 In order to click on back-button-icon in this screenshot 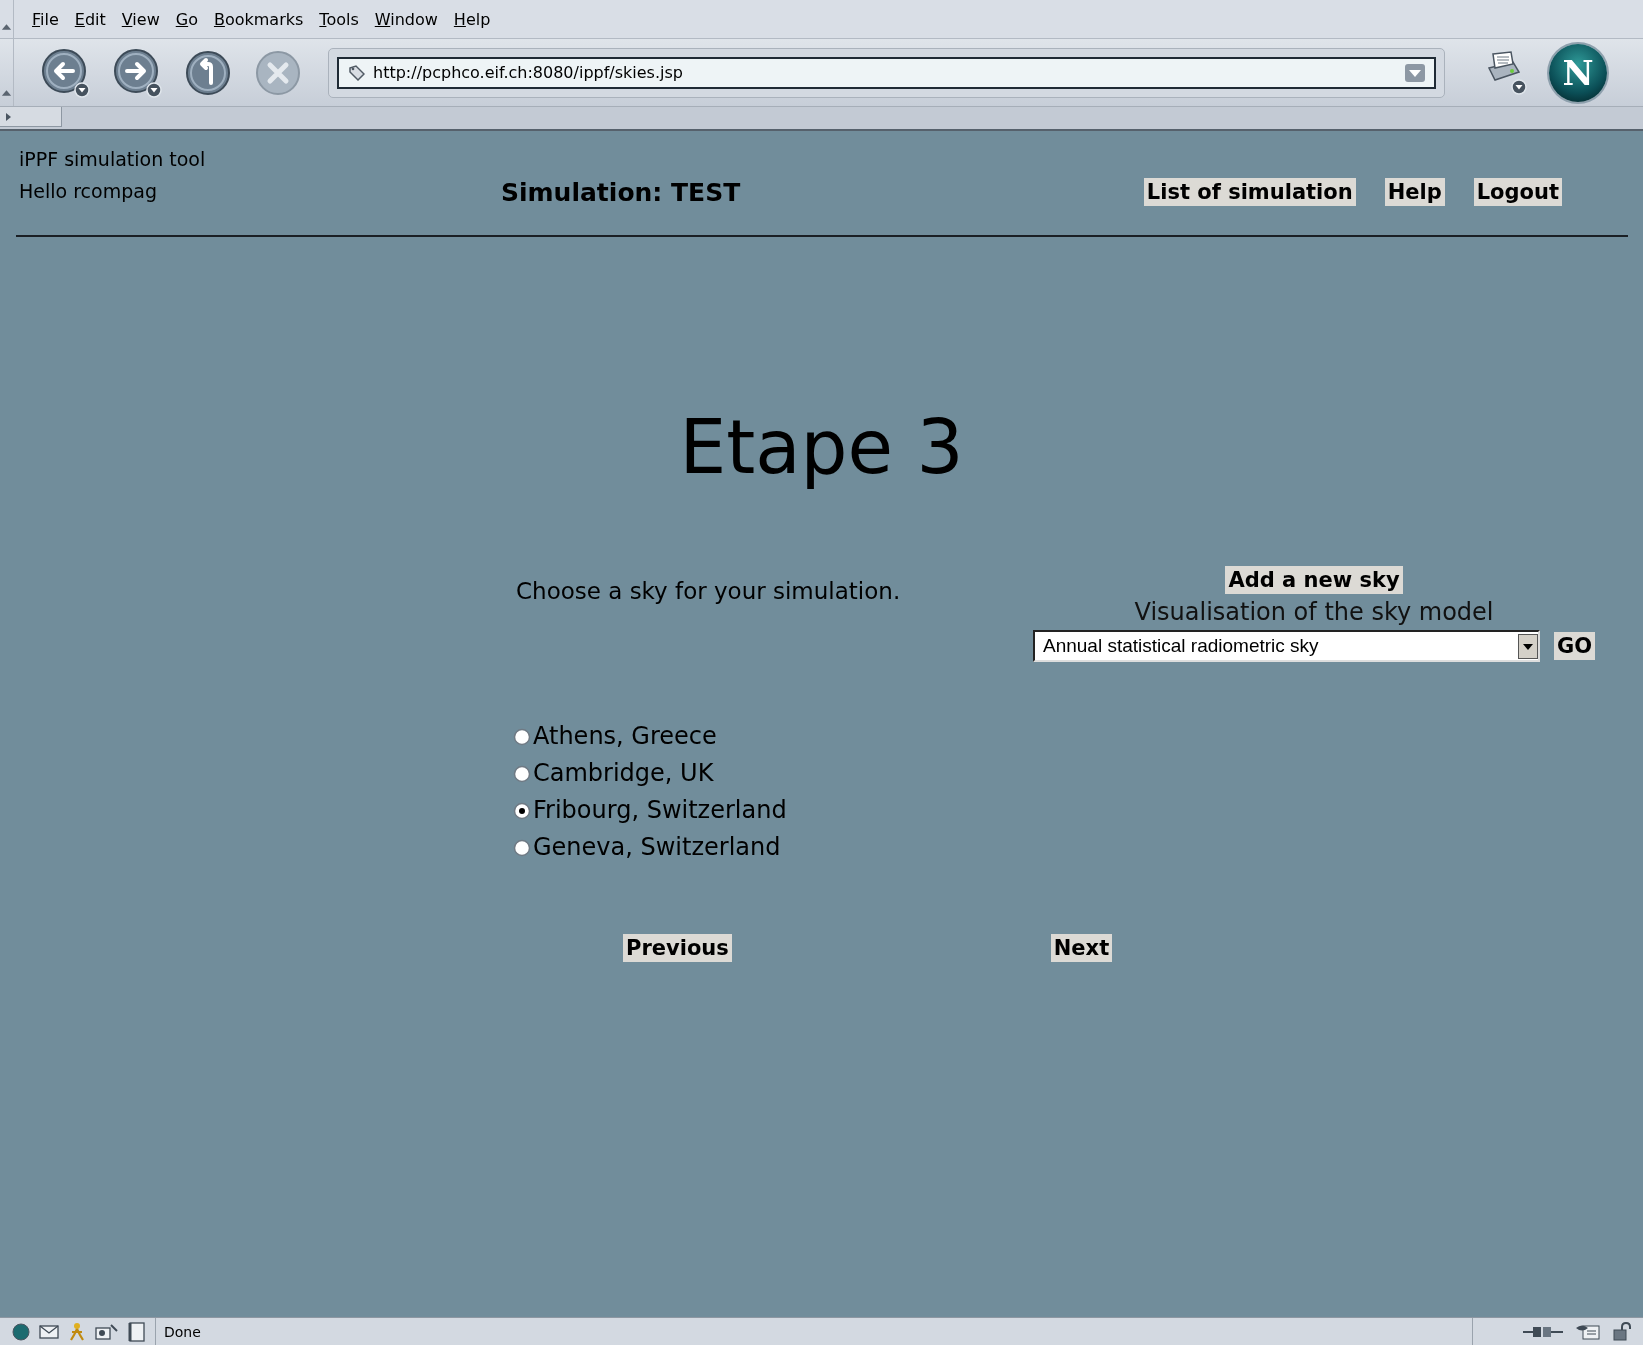, I will do `click(65, 72)`.